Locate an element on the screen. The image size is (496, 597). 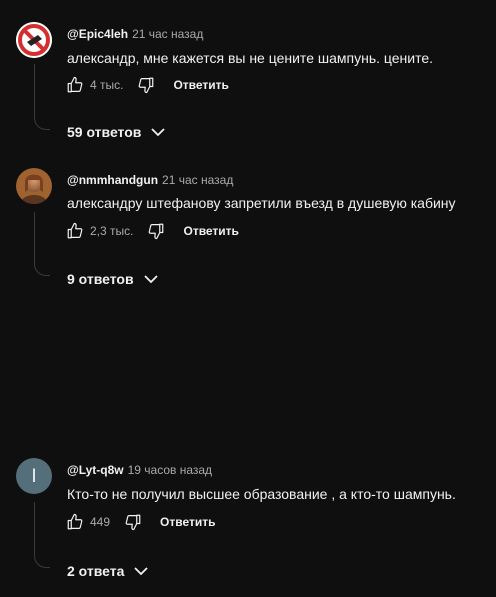
user-photo-icon is located at coordinates (34, 186).